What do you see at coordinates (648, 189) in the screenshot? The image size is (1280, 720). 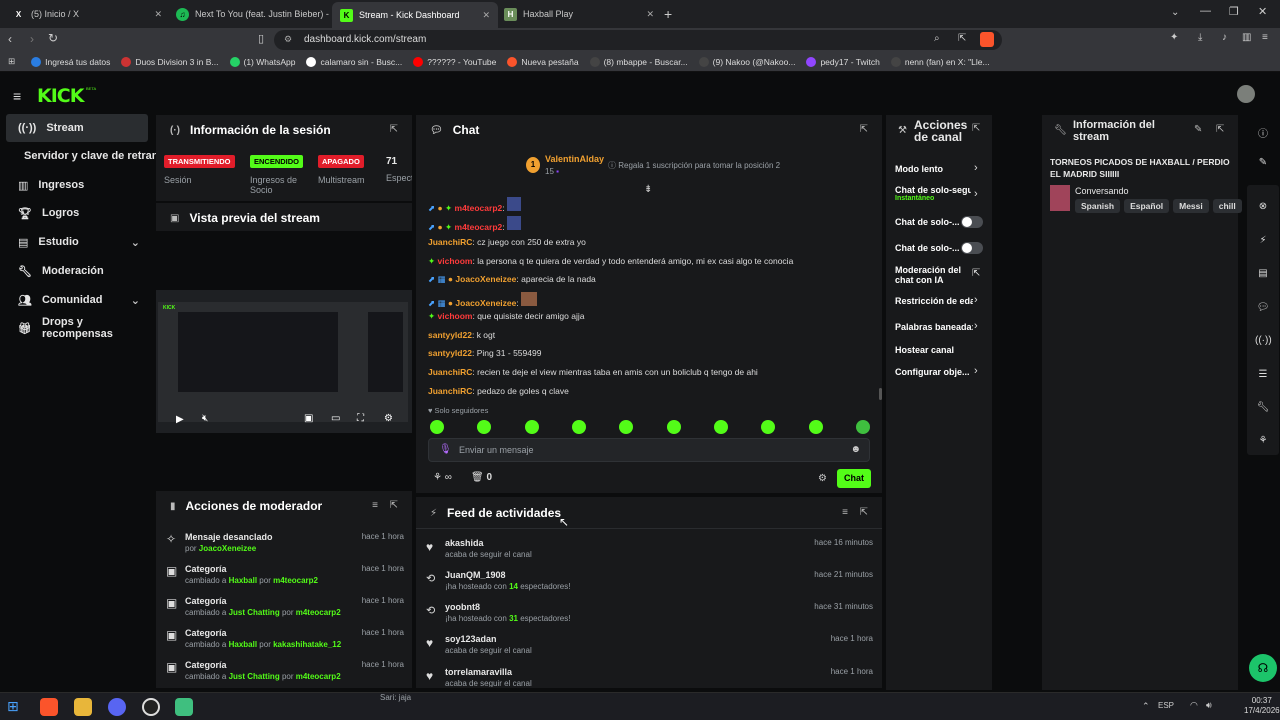 I see `scroll-down-icon: ⇟` at bounding box center [648, 189].